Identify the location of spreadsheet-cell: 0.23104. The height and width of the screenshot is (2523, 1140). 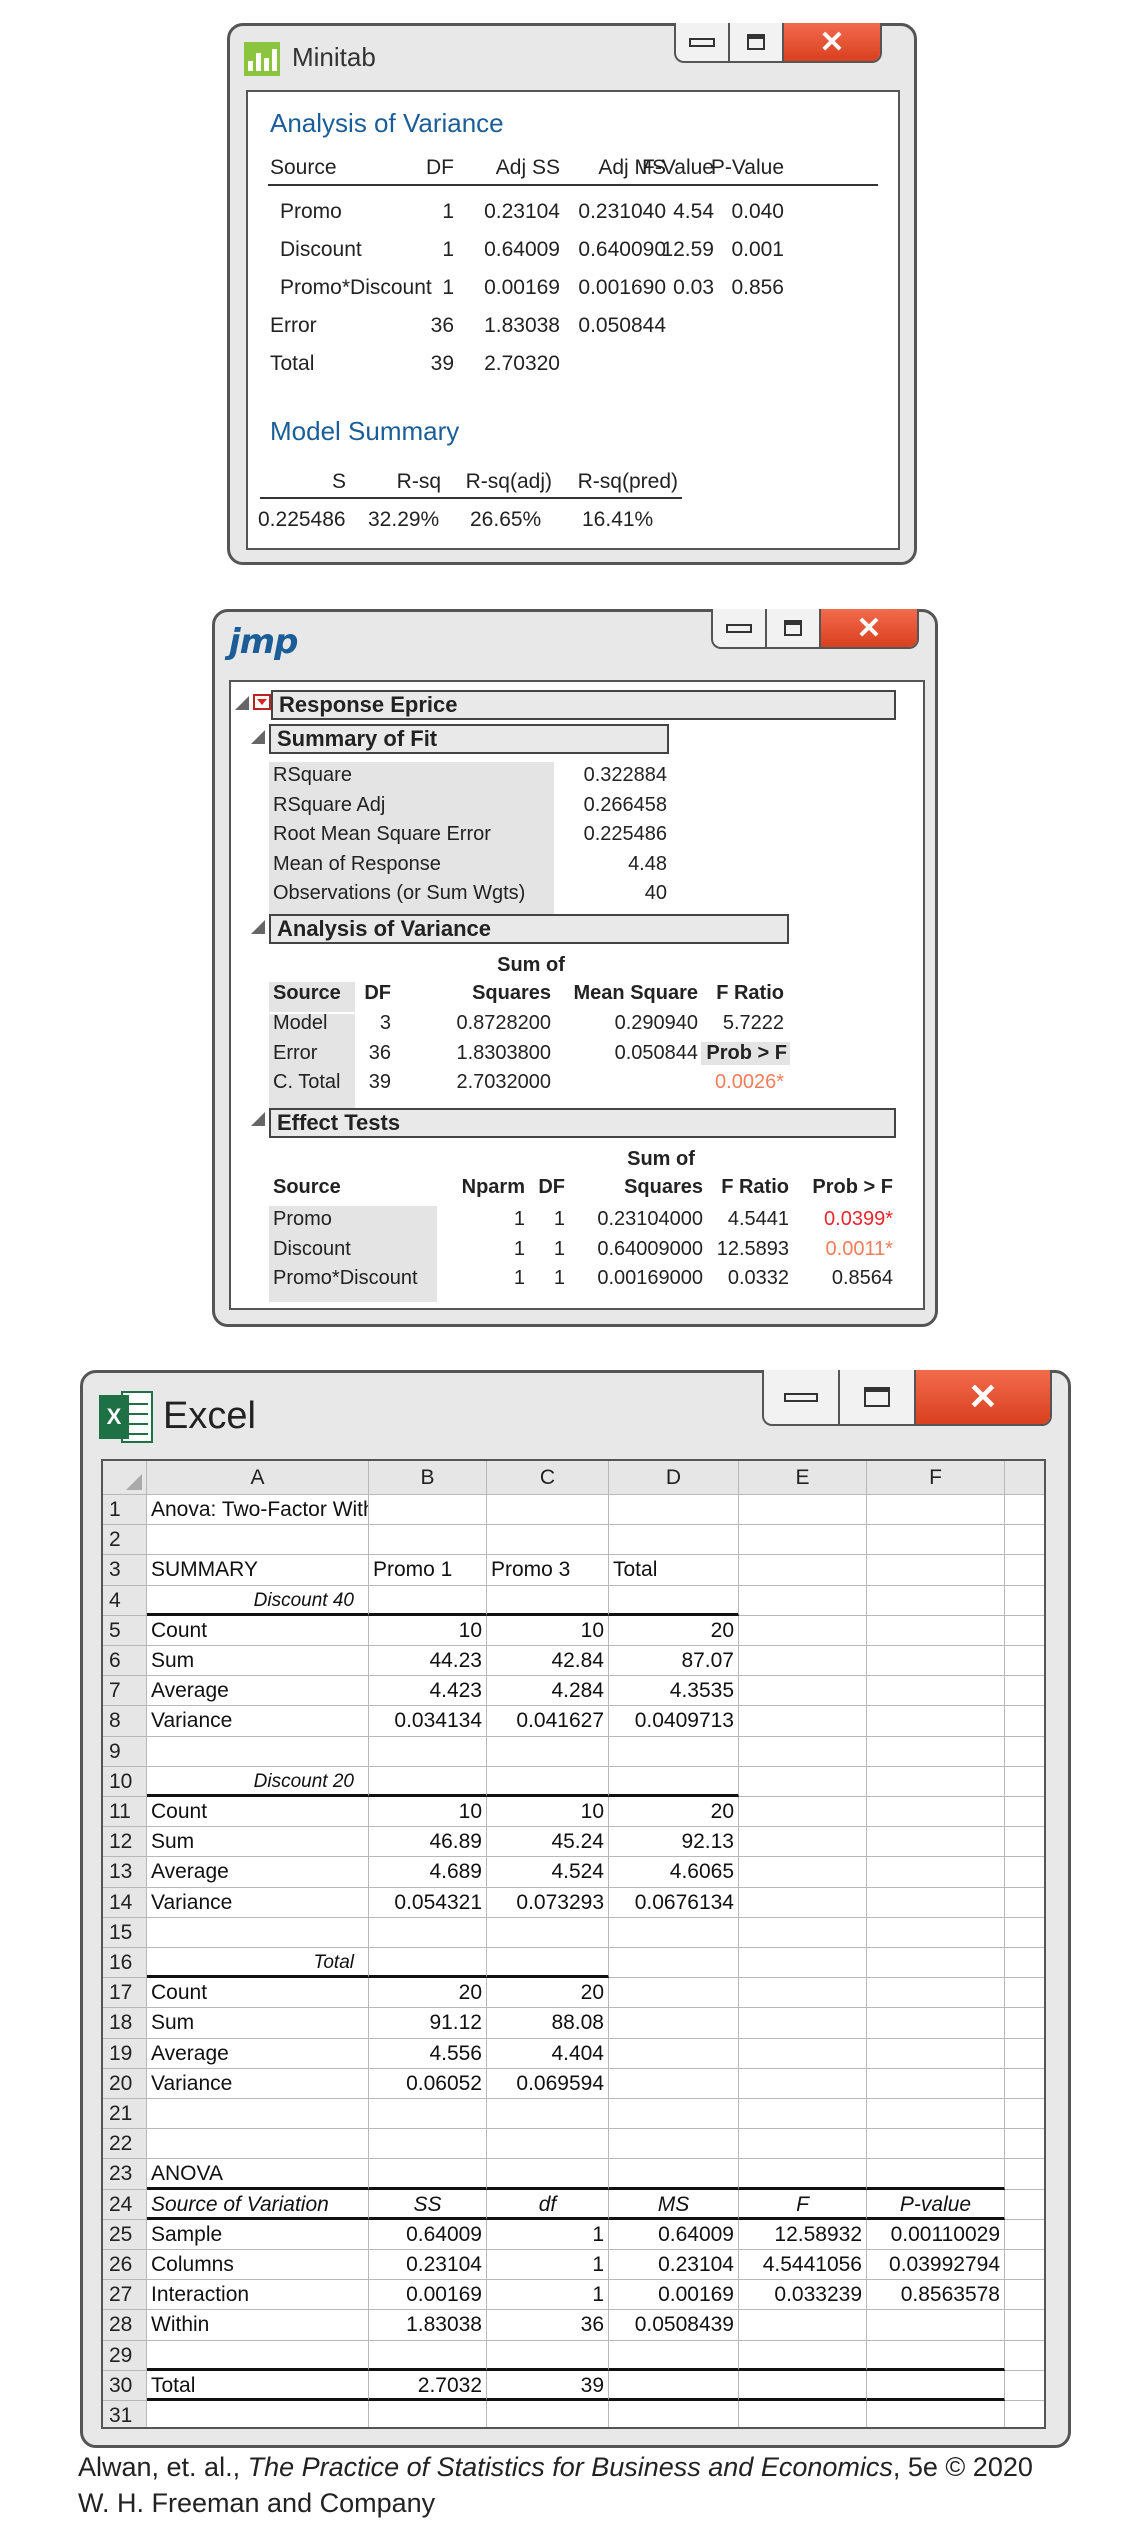
(674, 2265).